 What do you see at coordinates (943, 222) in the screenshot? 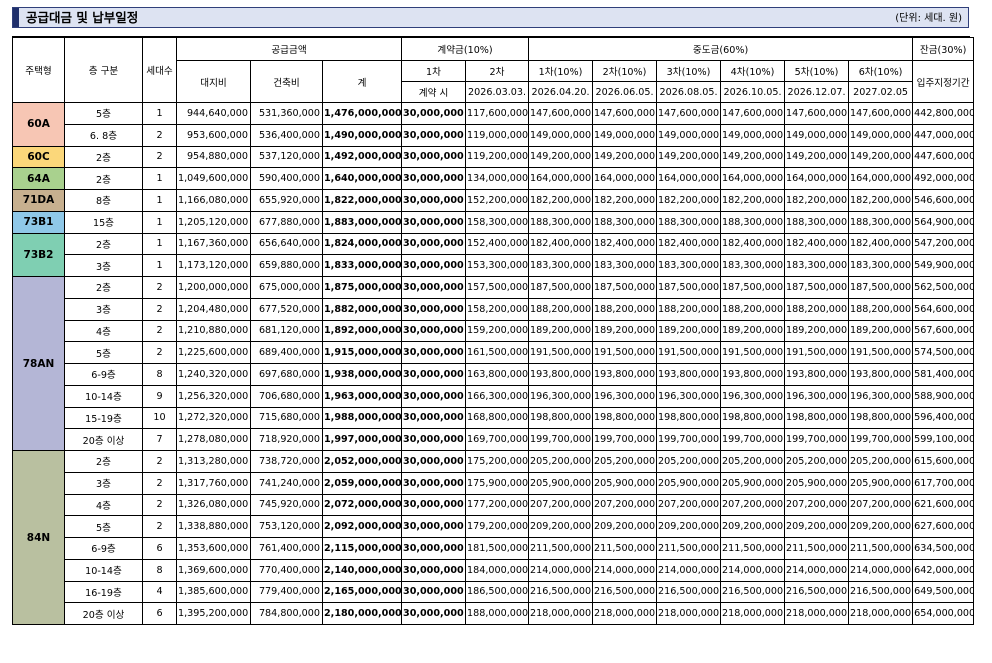
I see `balance-cell: 564,900,000` at bounding box center [943, 222].